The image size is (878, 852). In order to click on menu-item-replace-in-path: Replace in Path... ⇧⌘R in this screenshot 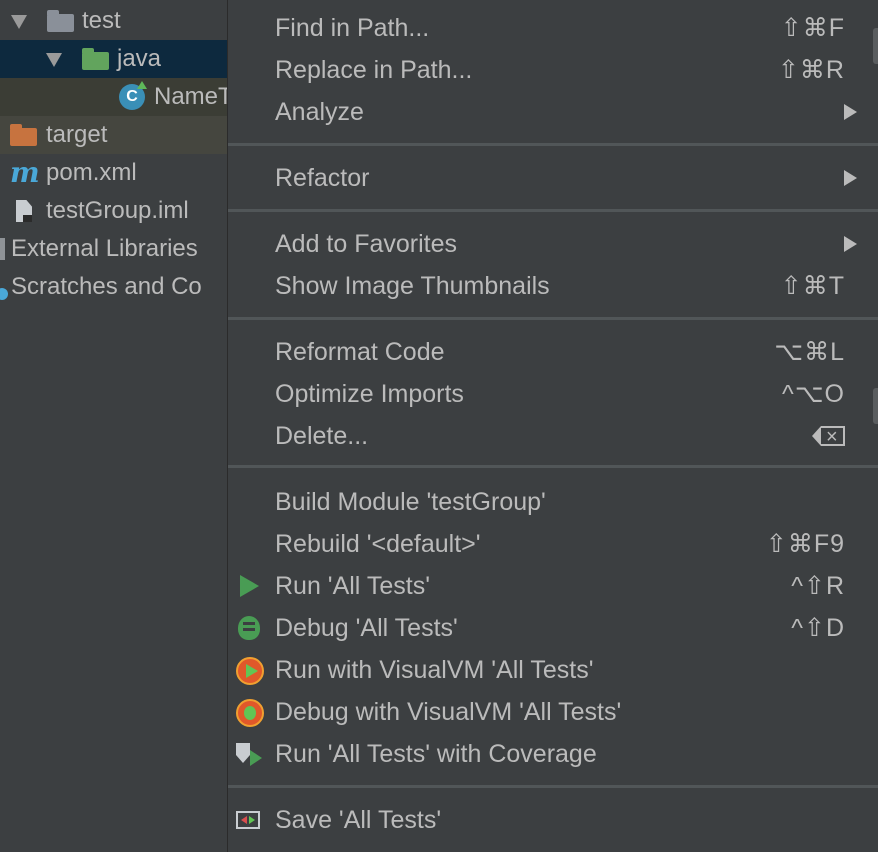, I will do `click(553, 70)`.